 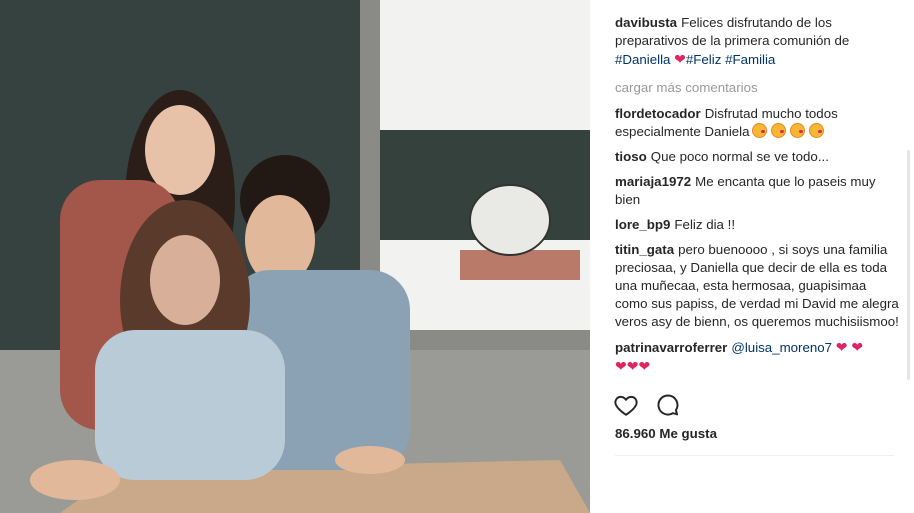 What do you see at coordinates (781, 347) in the screenshot?
I see `mention-link: @luisa_moreno7` at bounding box center [781, 347].